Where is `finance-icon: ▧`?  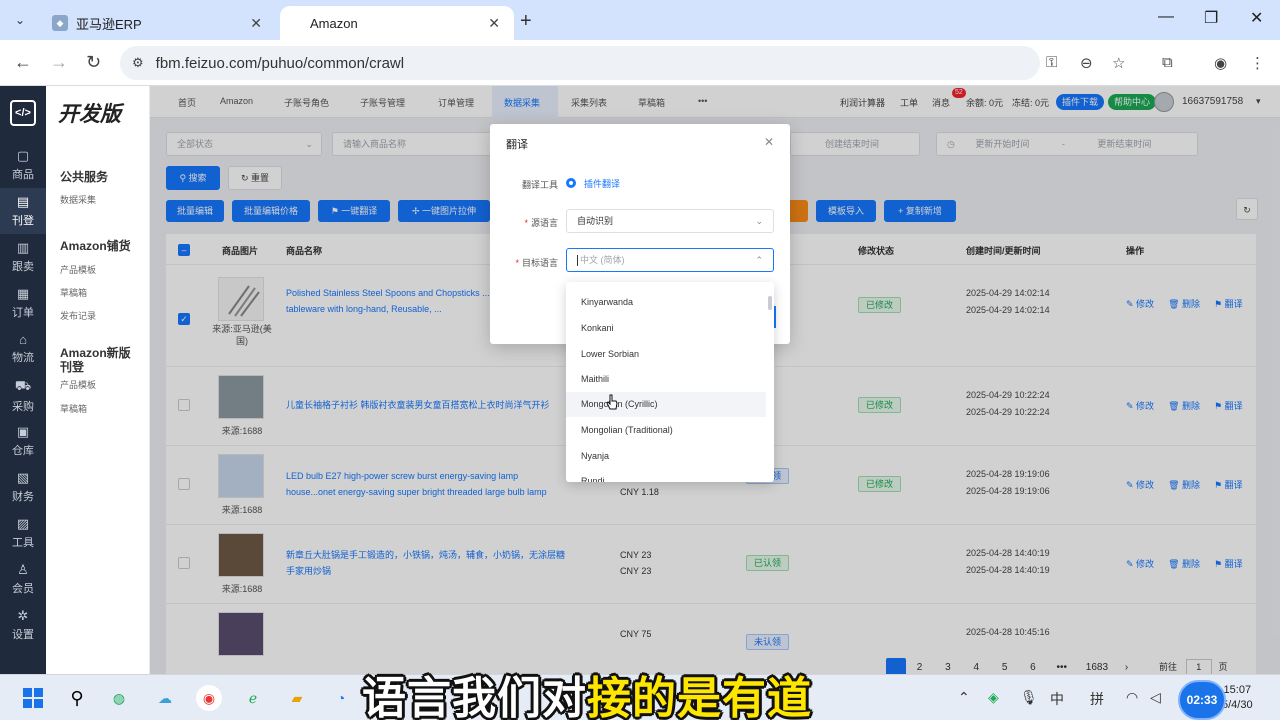
finance-icon: ▧ is located at coordinates (23, 477).